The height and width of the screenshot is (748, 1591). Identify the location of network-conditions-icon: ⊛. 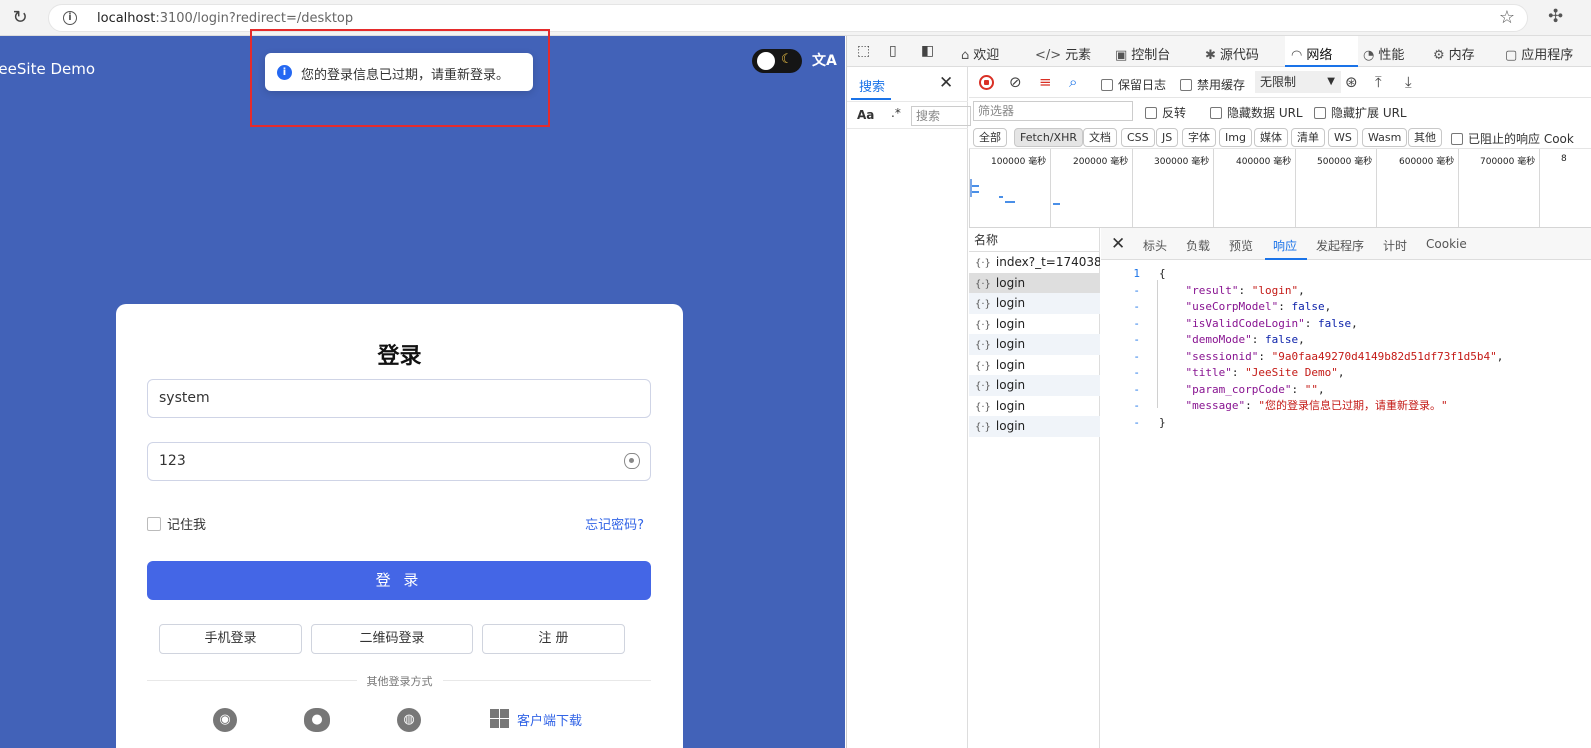
(1351, 82).